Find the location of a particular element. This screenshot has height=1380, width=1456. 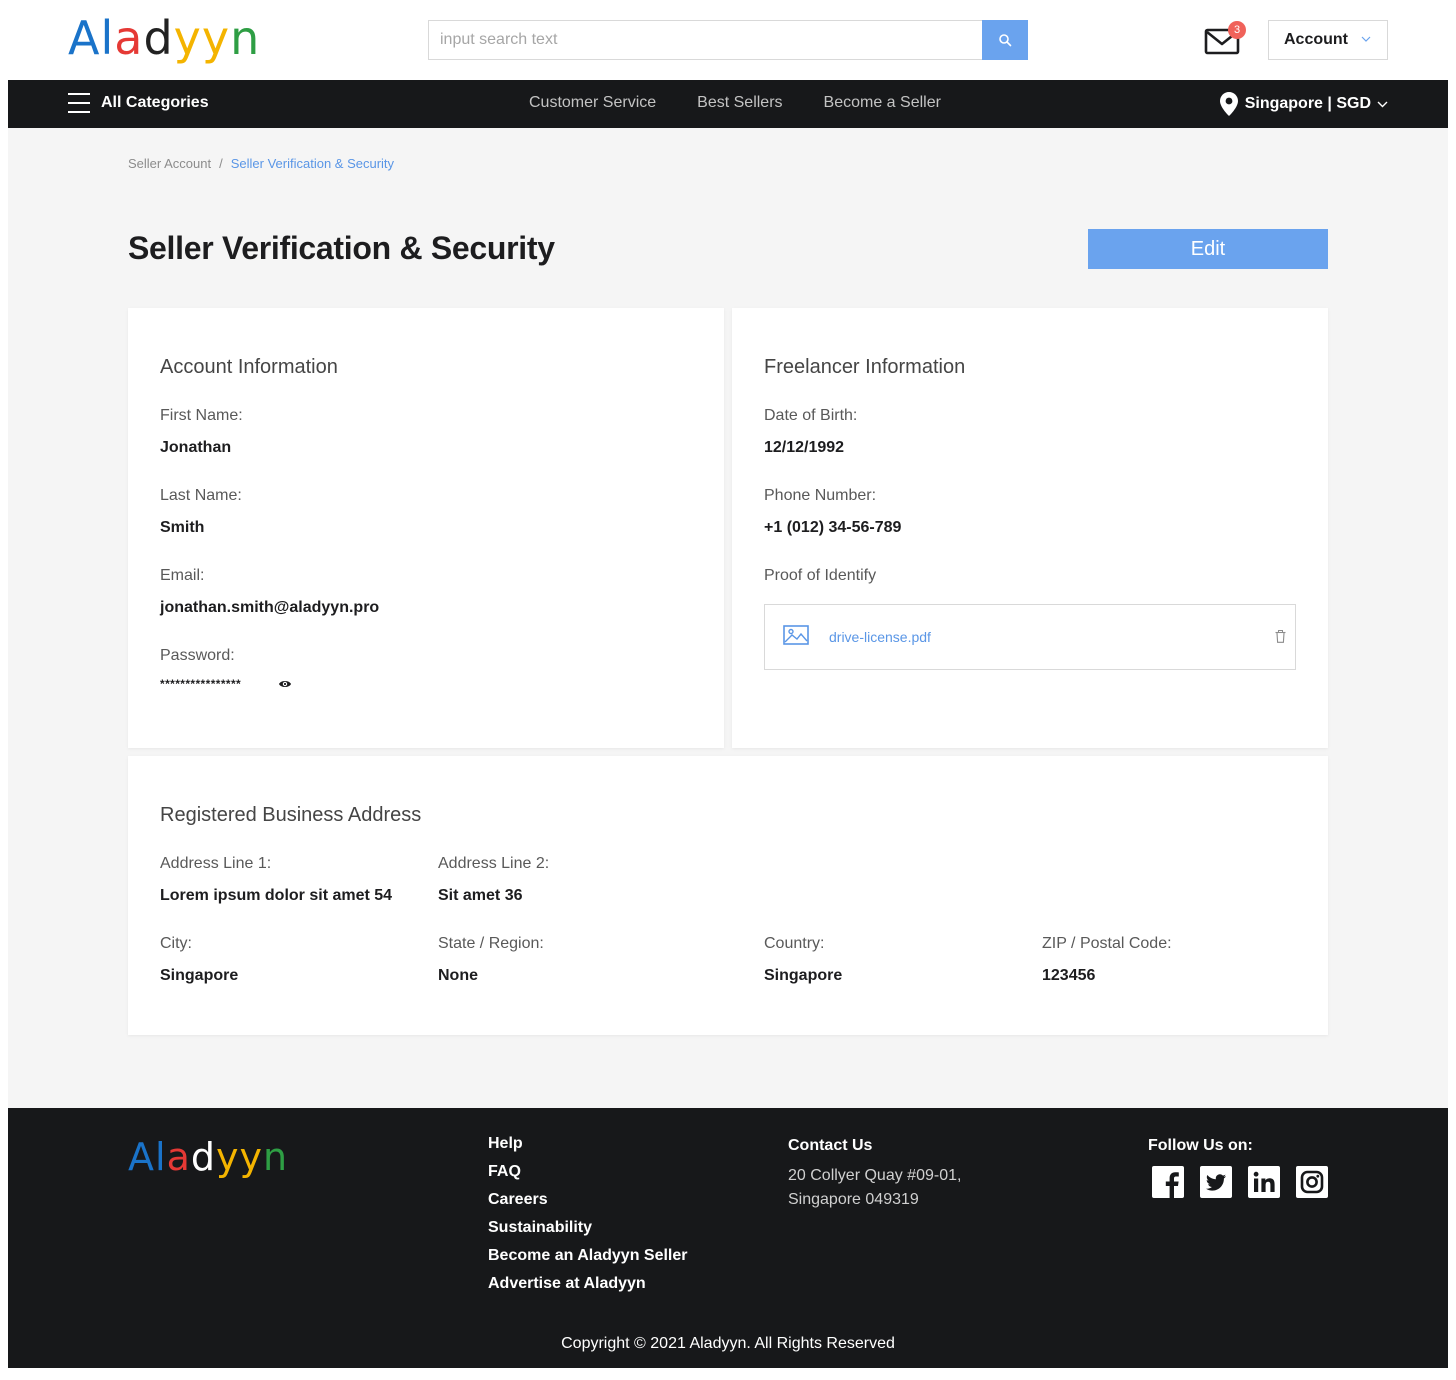

account-label: Account is located at coordinates (1316, 39).